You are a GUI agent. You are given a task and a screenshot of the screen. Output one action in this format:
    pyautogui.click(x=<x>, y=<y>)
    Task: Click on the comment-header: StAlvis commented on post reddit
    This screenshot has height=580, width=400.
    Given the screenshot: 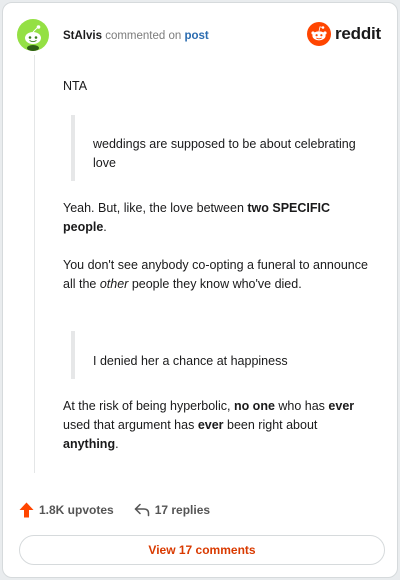 What is the action you would take?
    pyautogui.click(x=199, y=36)
    